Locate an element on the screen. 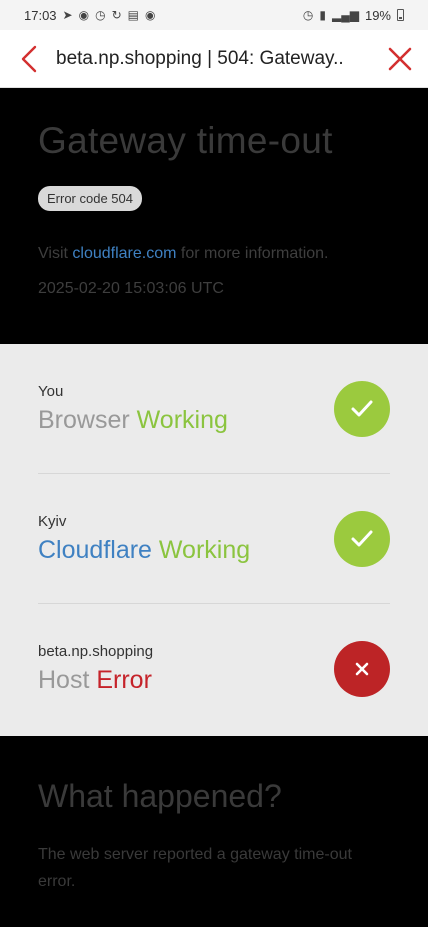  system-status-bar: 17:03 ➤ ◉ ◷ ↻ ▤ ◉ ◷ ▮ ▂▄▆ 19% is located at coordinates (214, 15).